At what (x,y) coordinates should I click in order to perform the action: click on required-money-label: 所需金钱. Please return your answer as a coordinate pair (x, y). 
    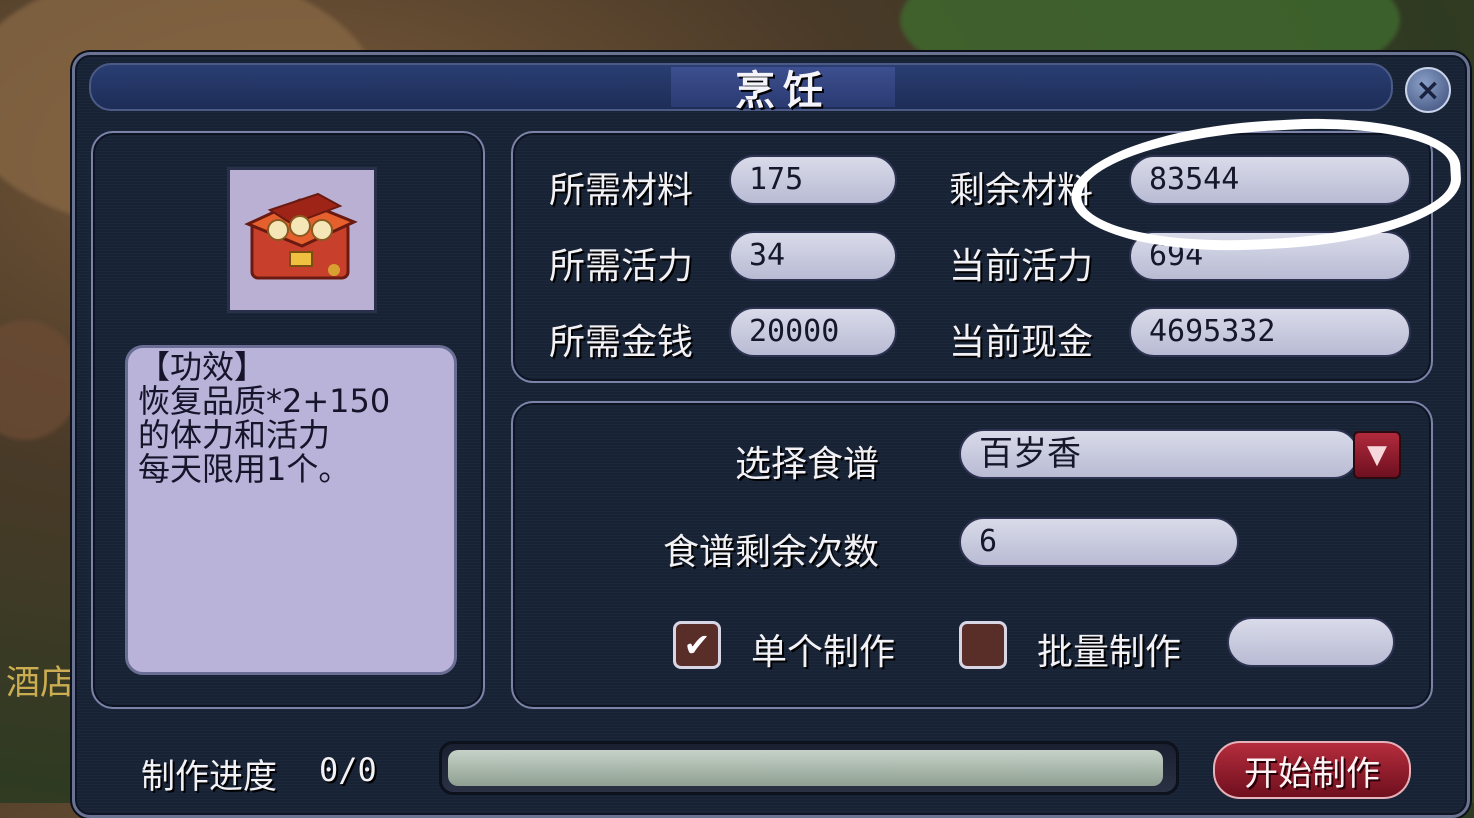
    Looking at the image, I should click on (621, 342).